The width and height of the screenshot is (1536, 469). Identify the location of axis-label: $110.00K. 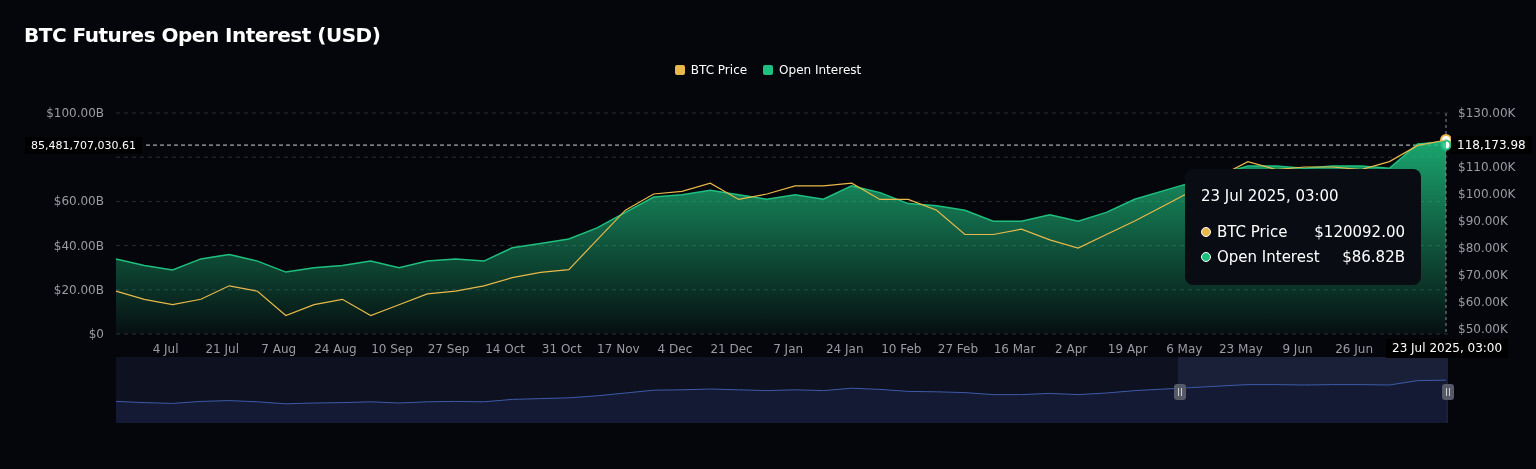
(1487, 167).